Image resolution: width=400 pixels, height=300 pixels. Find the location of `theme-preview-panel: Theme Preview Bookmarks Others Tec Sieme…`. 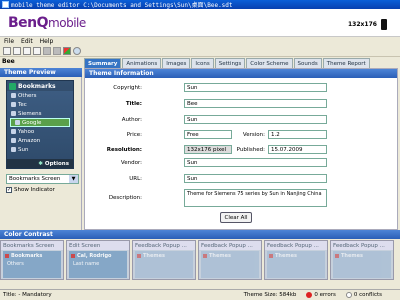

theme-preview-panel: Theme Preview Bookmarks Others Tec Sieme… is located at coordinates (41, 149).